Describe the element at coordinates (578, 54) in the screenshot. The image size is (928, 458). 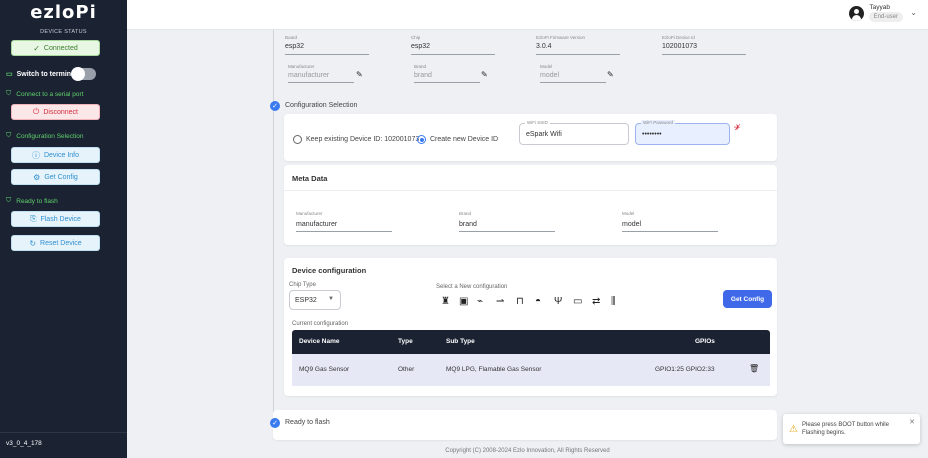
I see `firmware-underline` at that location.